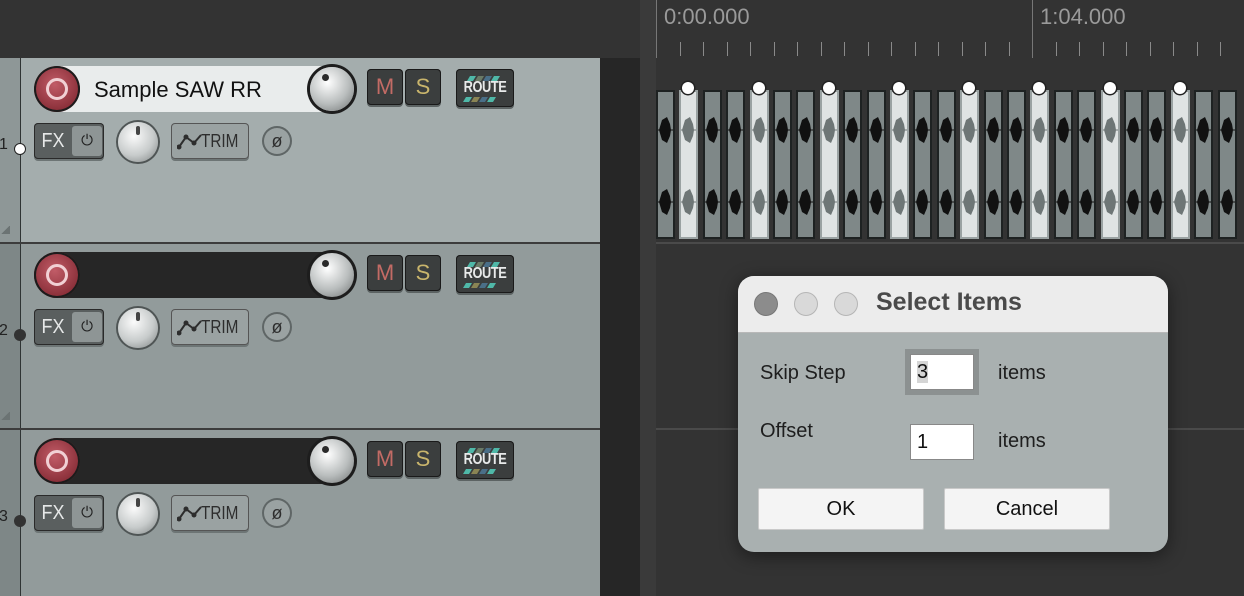 The image size is (1244, 596). I want to click on zoom-window-button, so click(846, 304).